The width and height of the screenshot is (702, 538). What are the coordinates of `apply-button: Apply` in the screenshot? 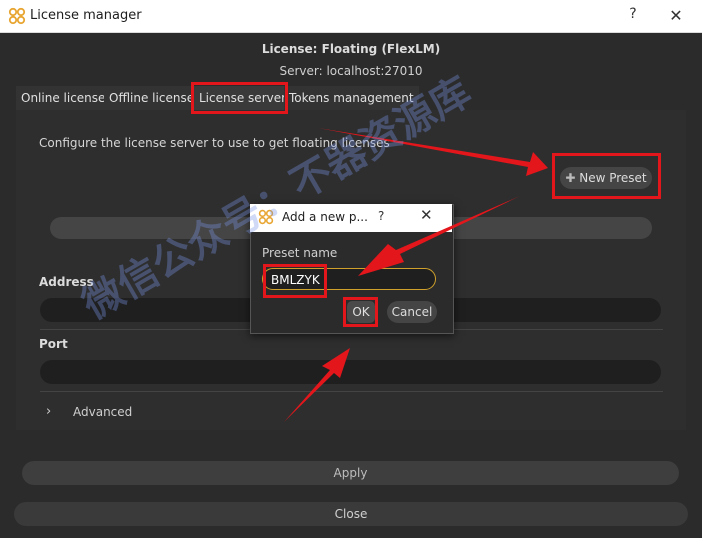 It's located at (350, 473).